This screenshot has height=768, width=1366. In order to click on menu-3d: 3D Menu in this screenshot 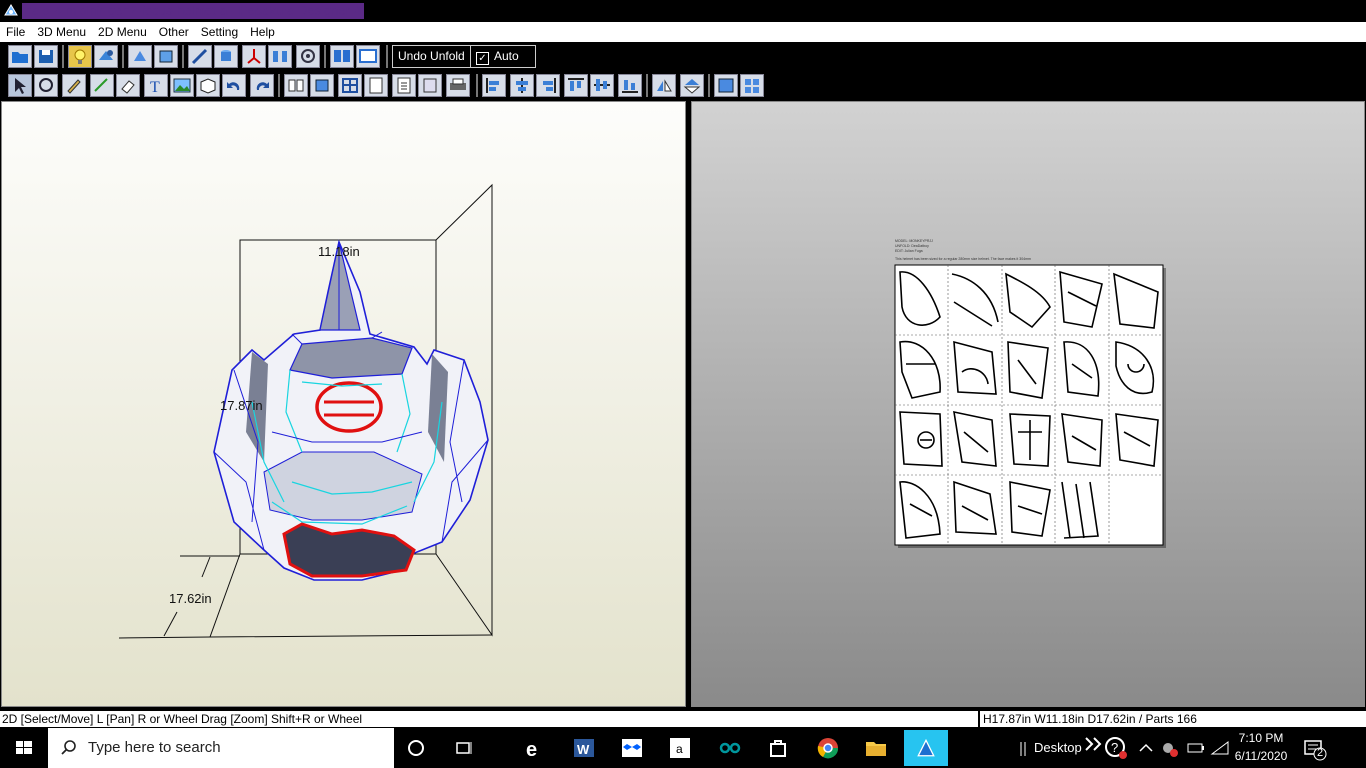, I will do `click(61, 32)`.